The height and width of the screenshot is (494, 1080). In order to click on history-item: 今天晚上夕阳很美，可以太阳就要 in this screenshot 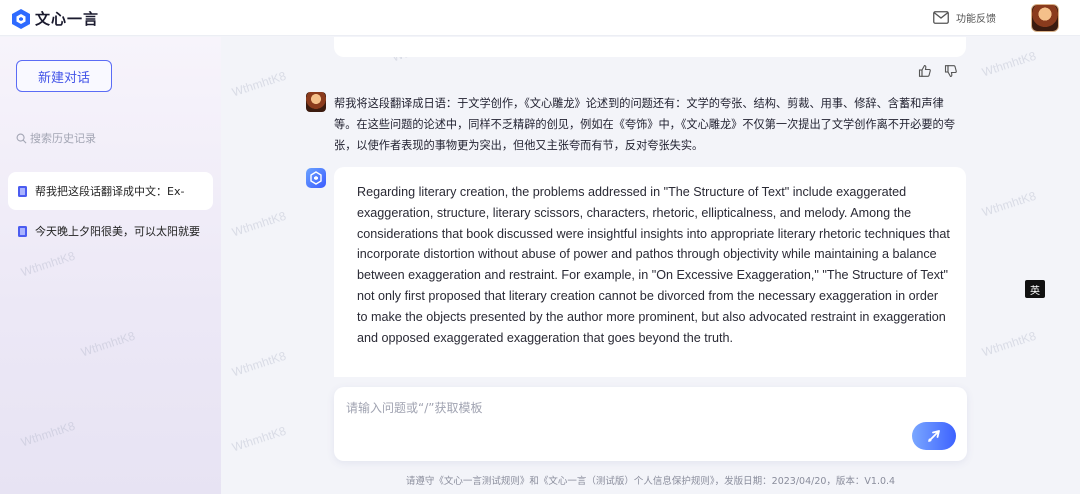, I will do `click(110, 231)`.